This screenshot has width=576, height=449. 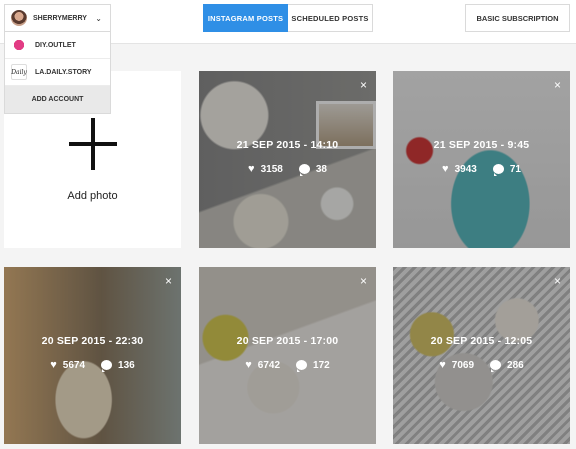 What do you see at coordinates (481, 169) in the screenshot?
I see `post-stats: ♥ 3943 71` at bounding box center [481, 169].